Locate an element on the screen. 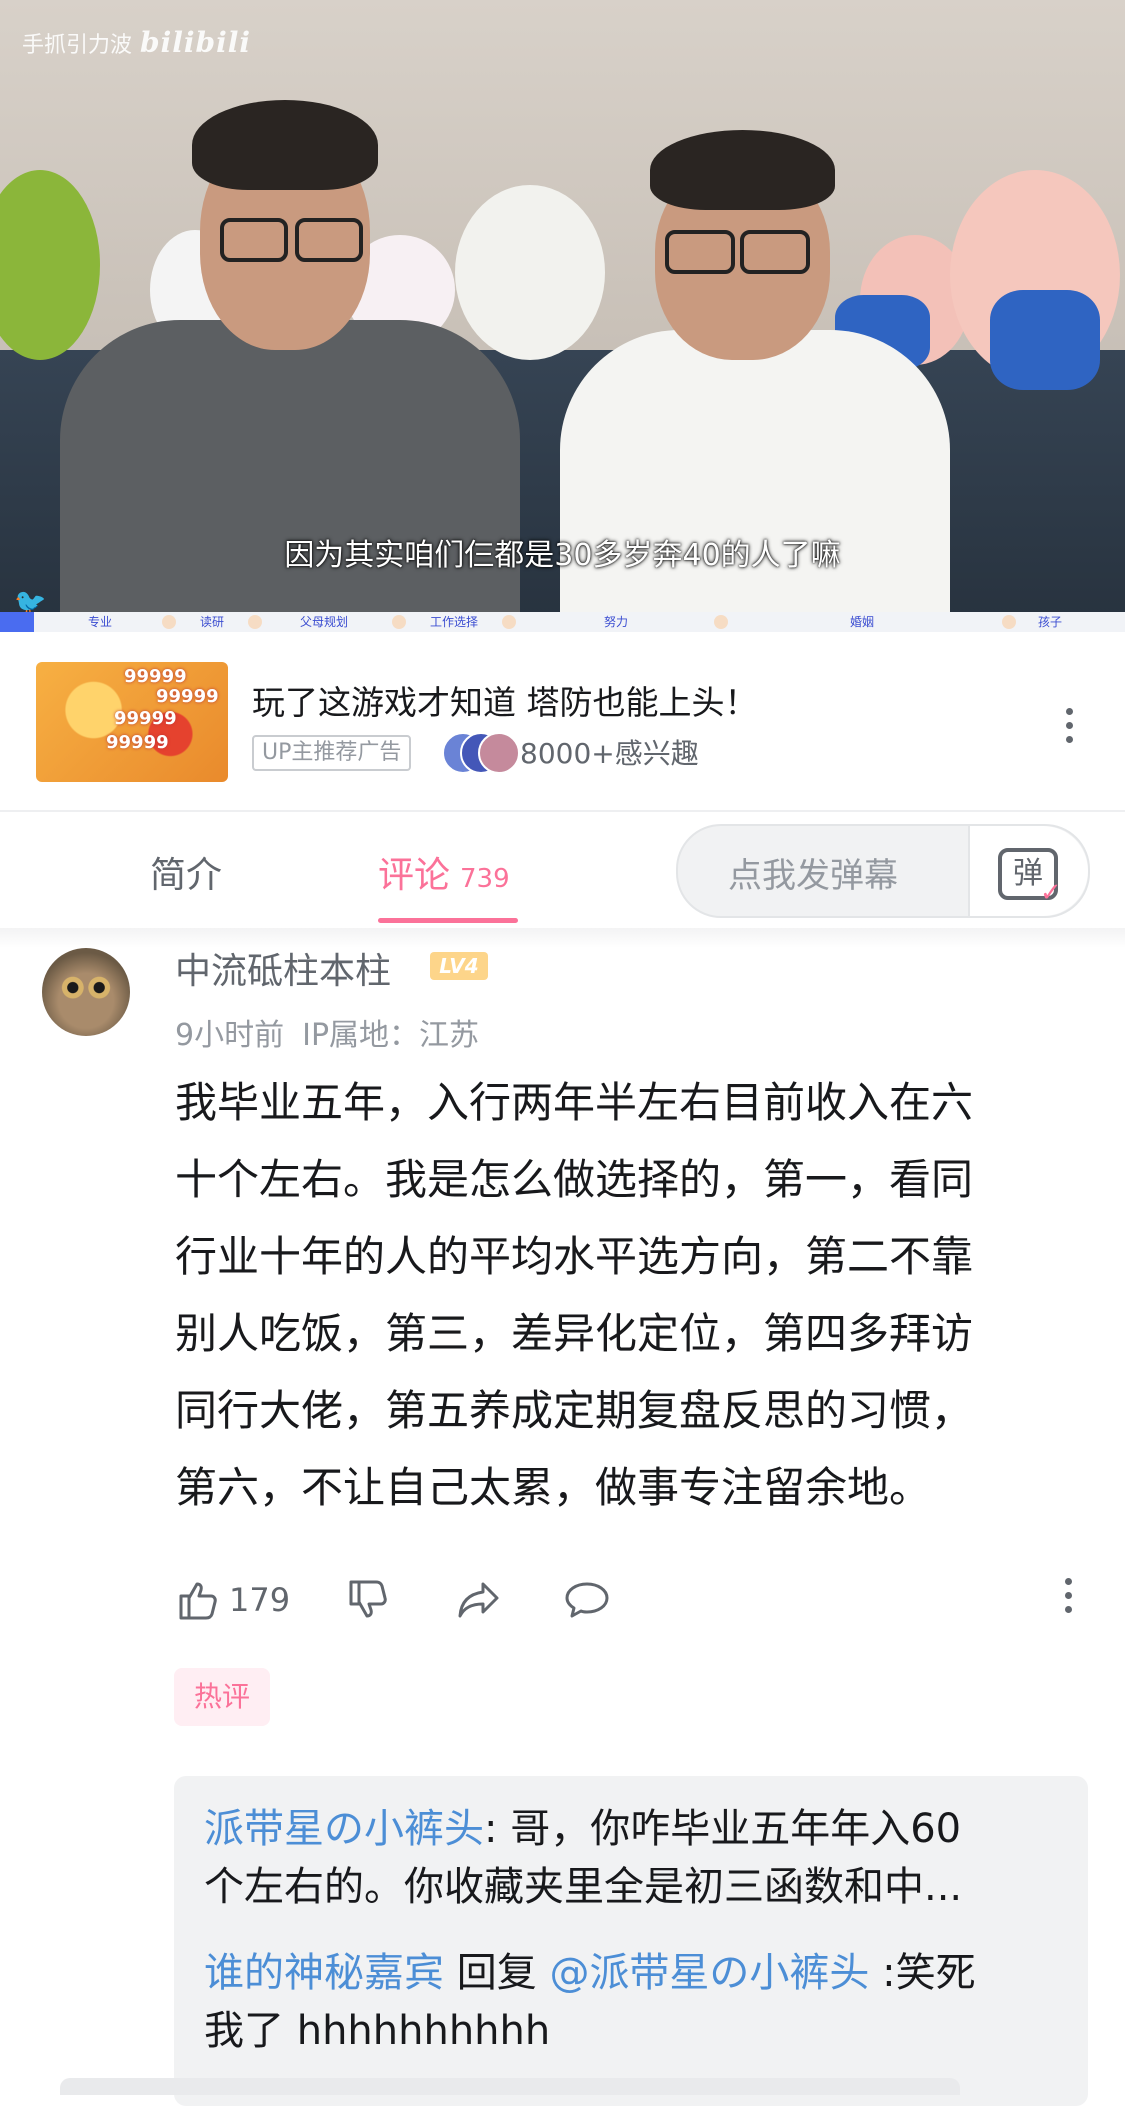 The image size is (1125, 2106). comment-line: 第六，不让自己太累，做事专注留余地。 is located at coordinates (553, 1487).